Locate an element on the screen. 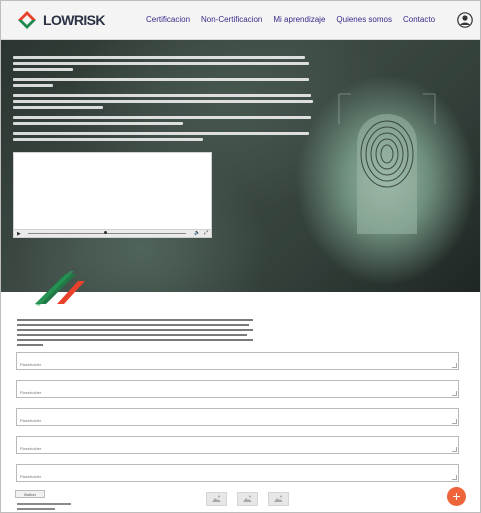  nav-contacto: Contacto is located at coordinates (419, 19).